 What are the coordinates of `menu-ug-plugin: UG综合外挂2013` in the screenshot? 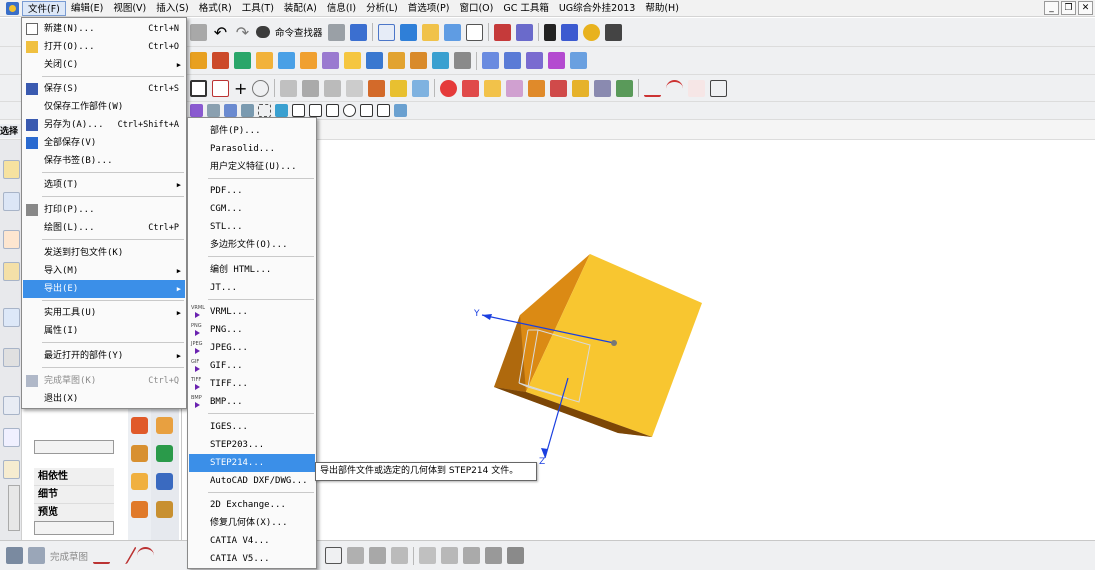 It's located at (597, 8).